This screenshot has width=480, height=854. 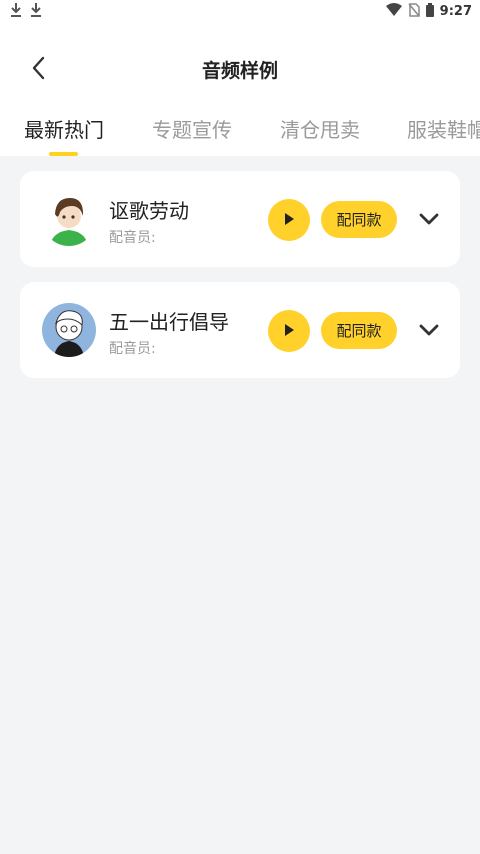 I want to click on tab-clearance-sale: 清仓甩卖, so click(x=320, y=128).